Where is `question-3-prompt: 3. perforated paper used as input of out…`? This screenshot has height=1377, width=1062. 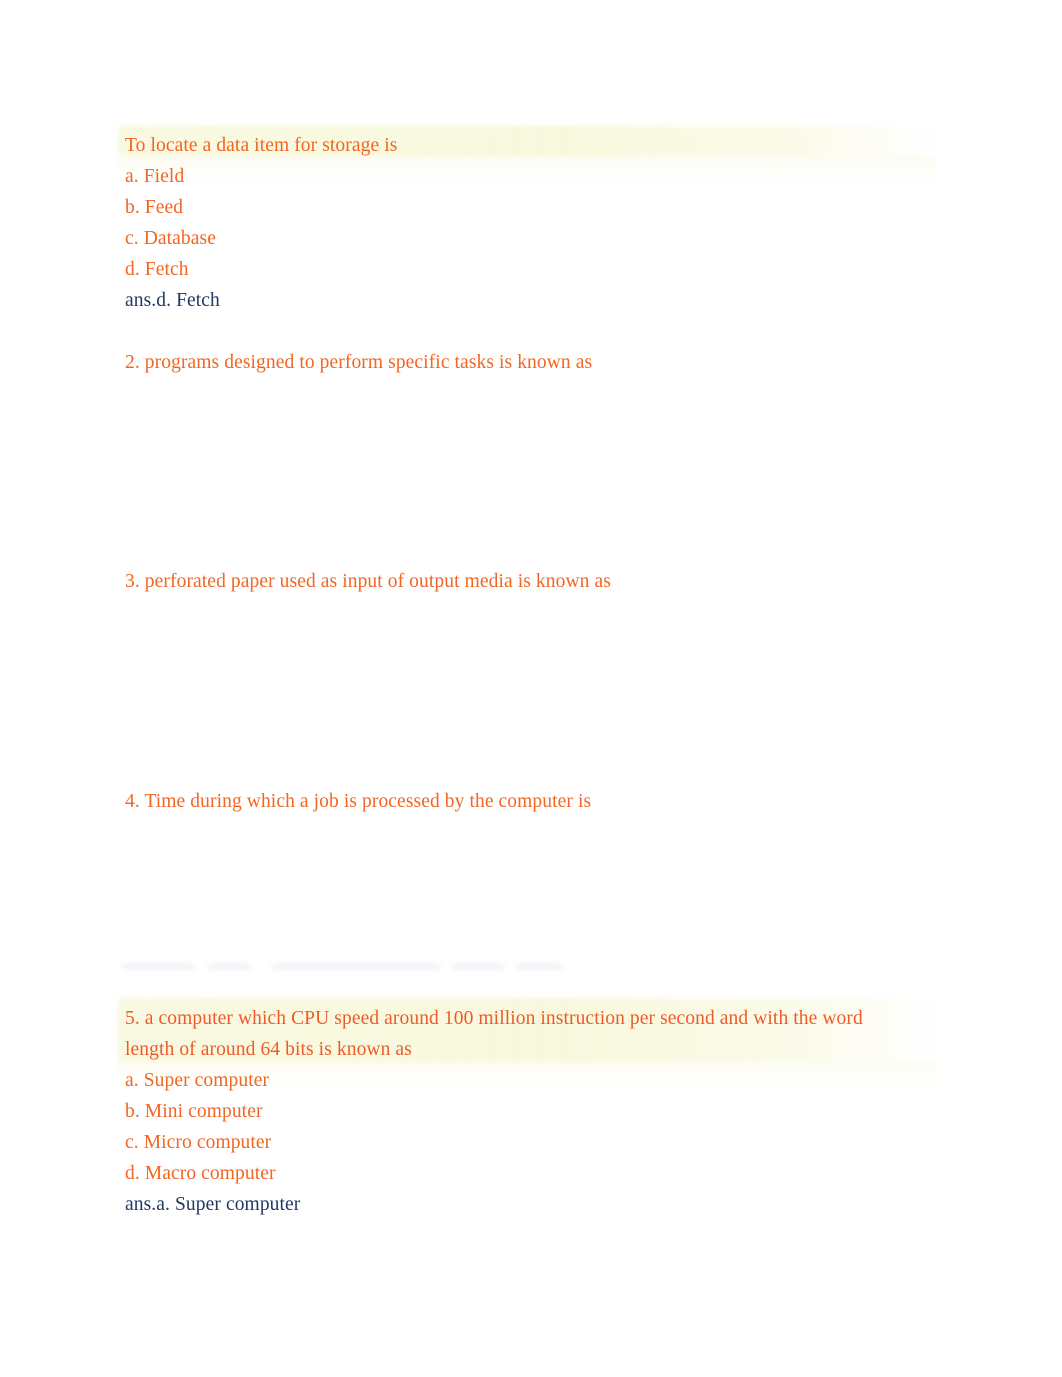 question-3-prompt: 3. perforated paper used as input of out… is located at coordinates (368, 581).